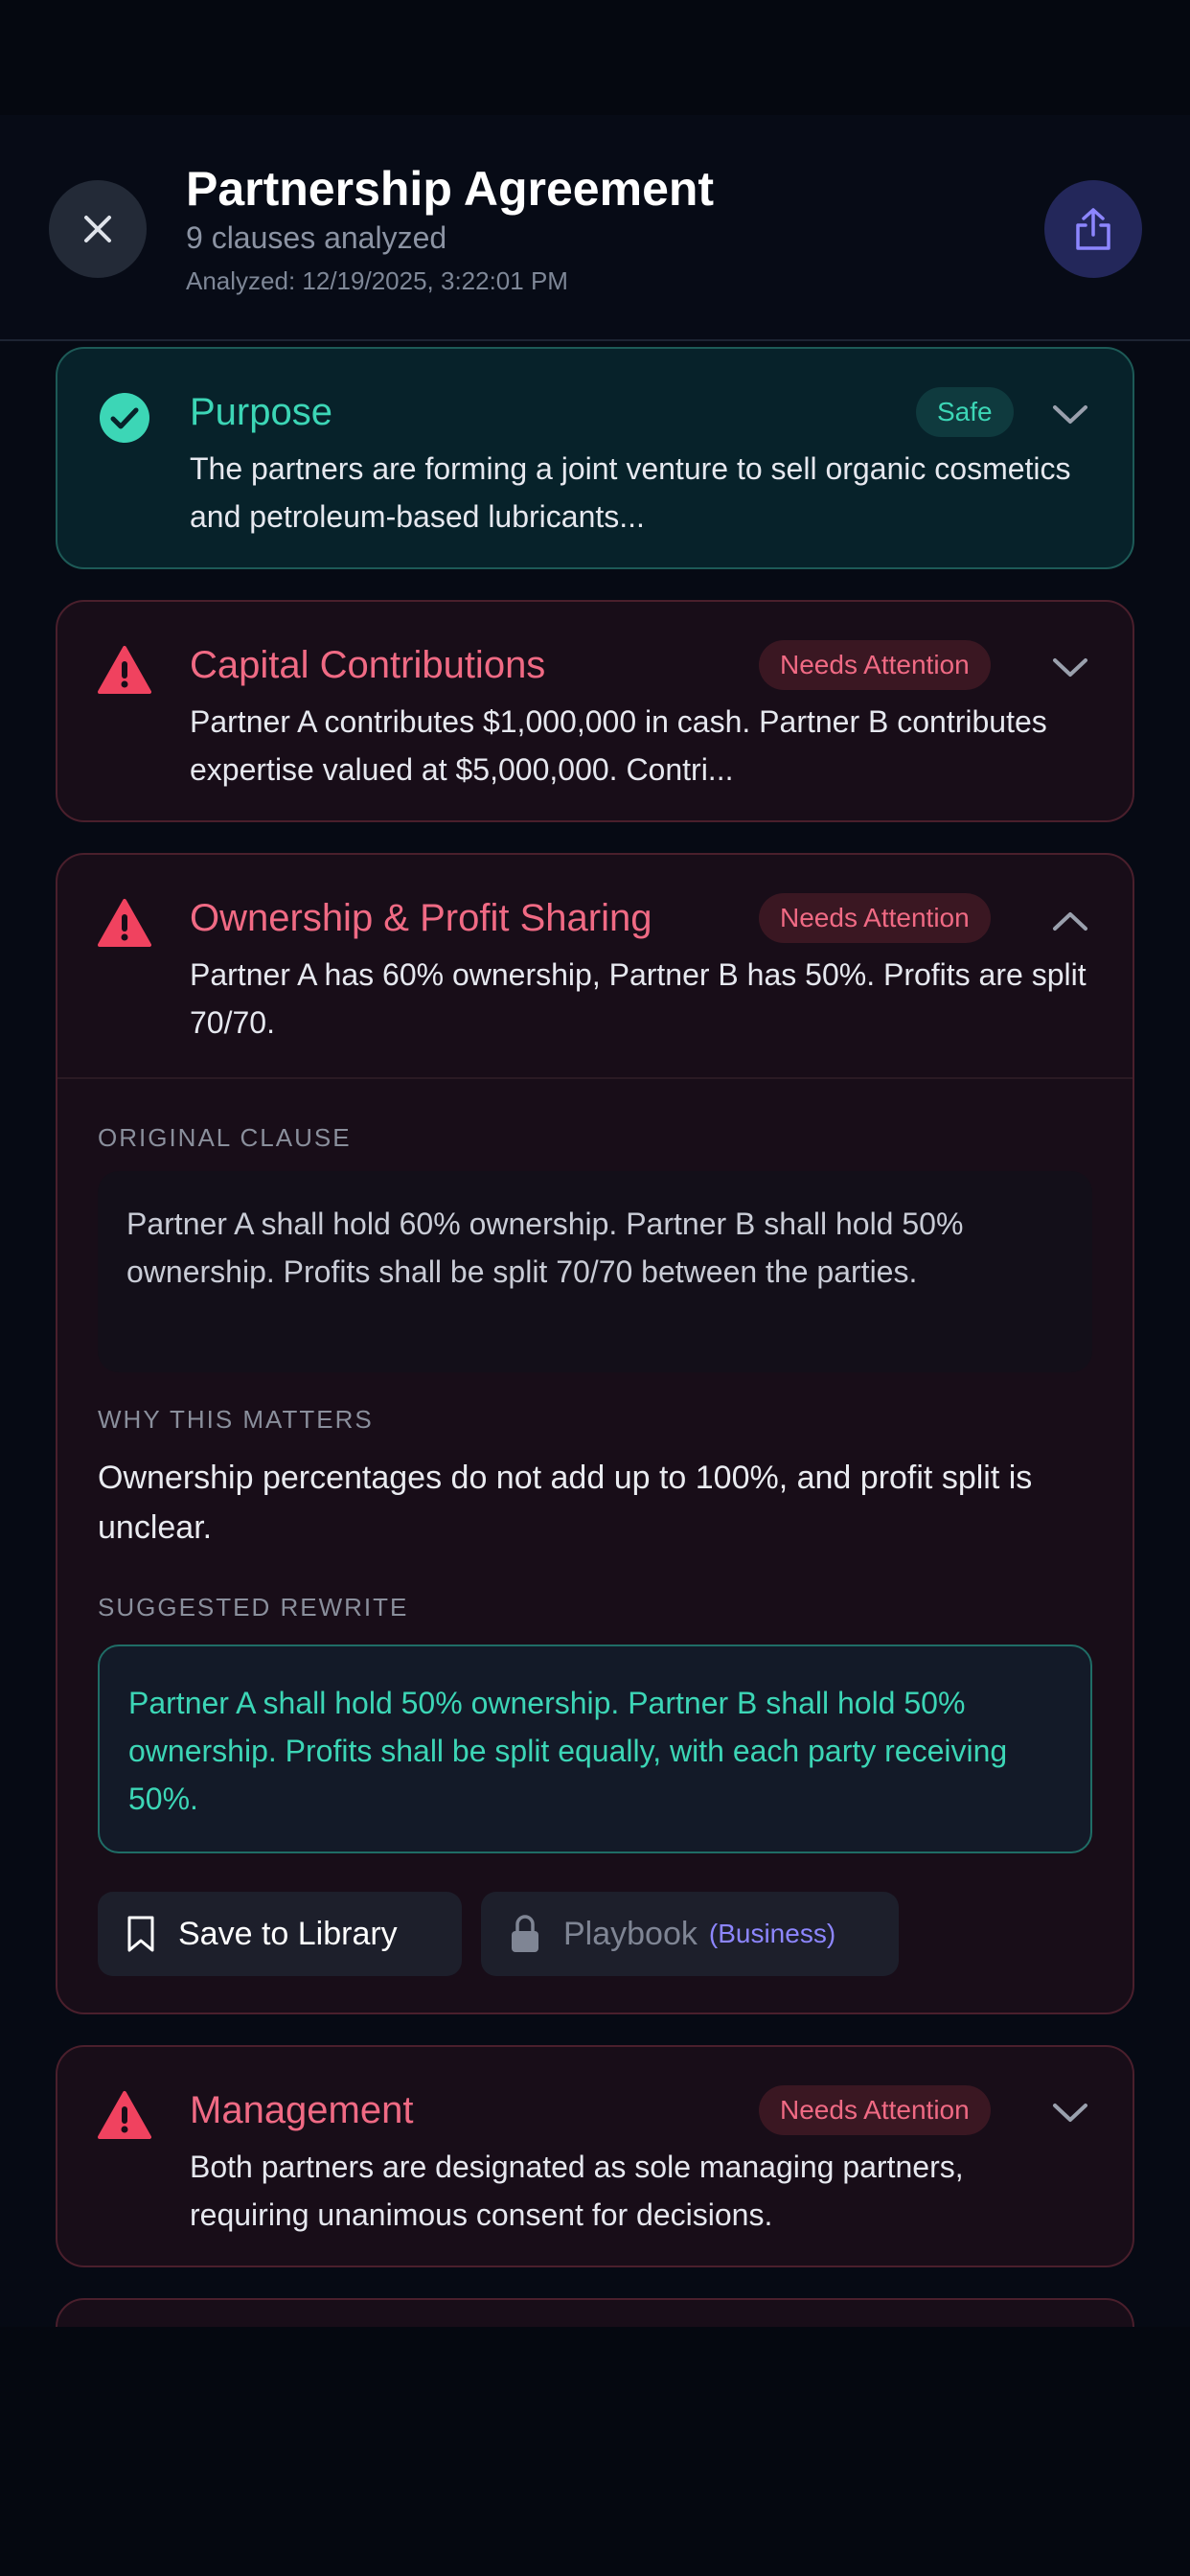  Describe the element at coordinates (140, 1934) in the screenshot. I see `bookmark-icon` at that location.